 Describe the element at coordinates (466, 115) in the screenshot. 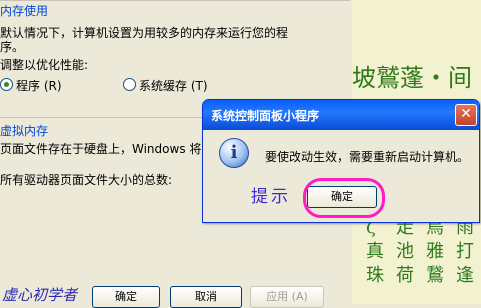

I see `close-icon: ✕` at that location.